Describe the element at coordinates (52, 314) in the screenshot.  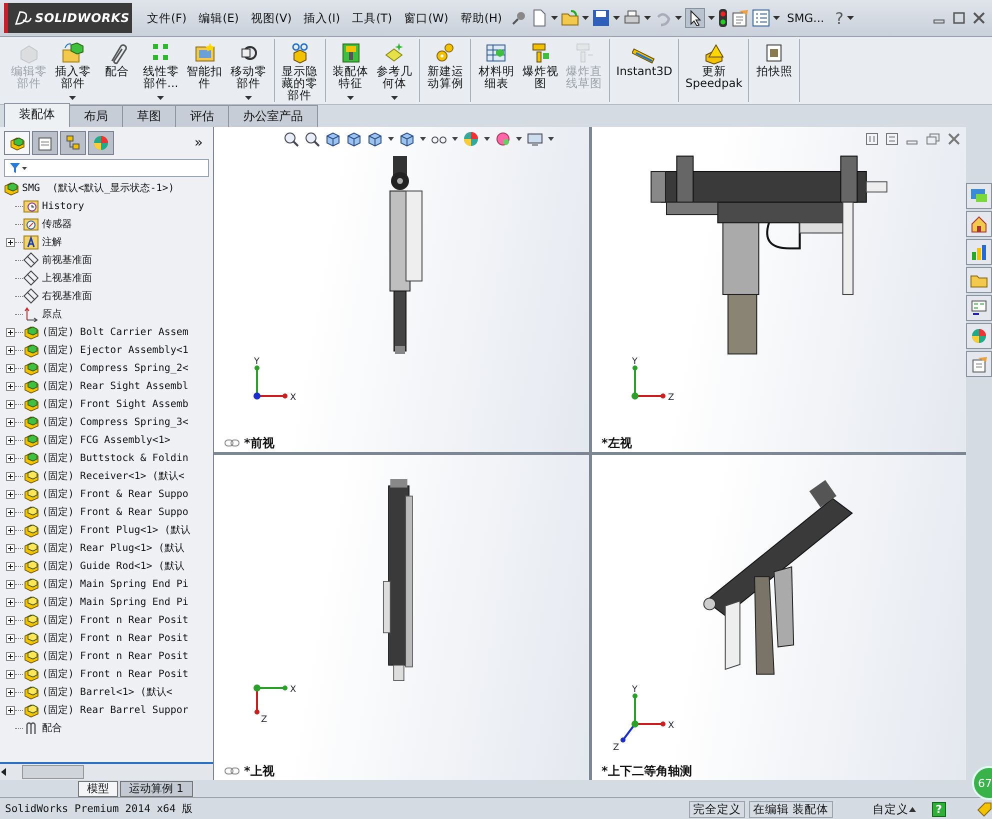
I see `tree-item: 原点` at that location.